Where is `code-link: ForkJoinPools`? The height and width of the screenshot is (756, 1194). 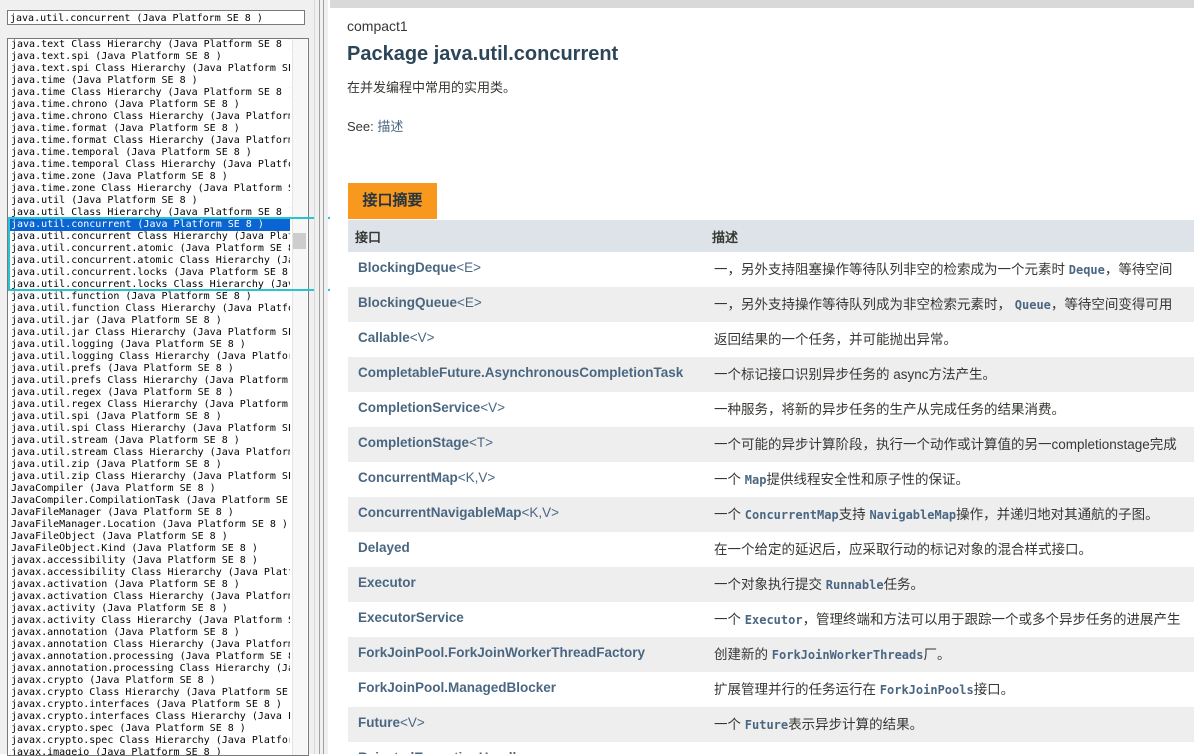 code-link: ForkJoinPools is located at coordinates (927, 690).